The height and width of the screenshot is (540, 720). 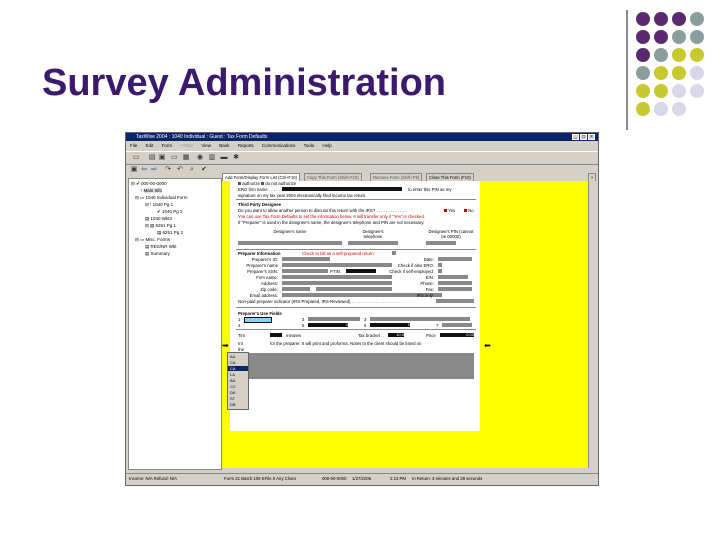 I want to click on self-prepared-checkbox, so click(x=394, y=253).